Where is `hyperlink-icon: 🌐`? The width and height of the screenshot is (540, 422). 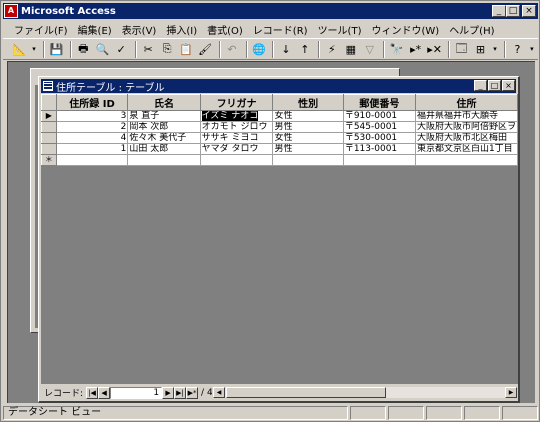
hyperlink-icon: 🌐 is located at coordinates (259, 49).